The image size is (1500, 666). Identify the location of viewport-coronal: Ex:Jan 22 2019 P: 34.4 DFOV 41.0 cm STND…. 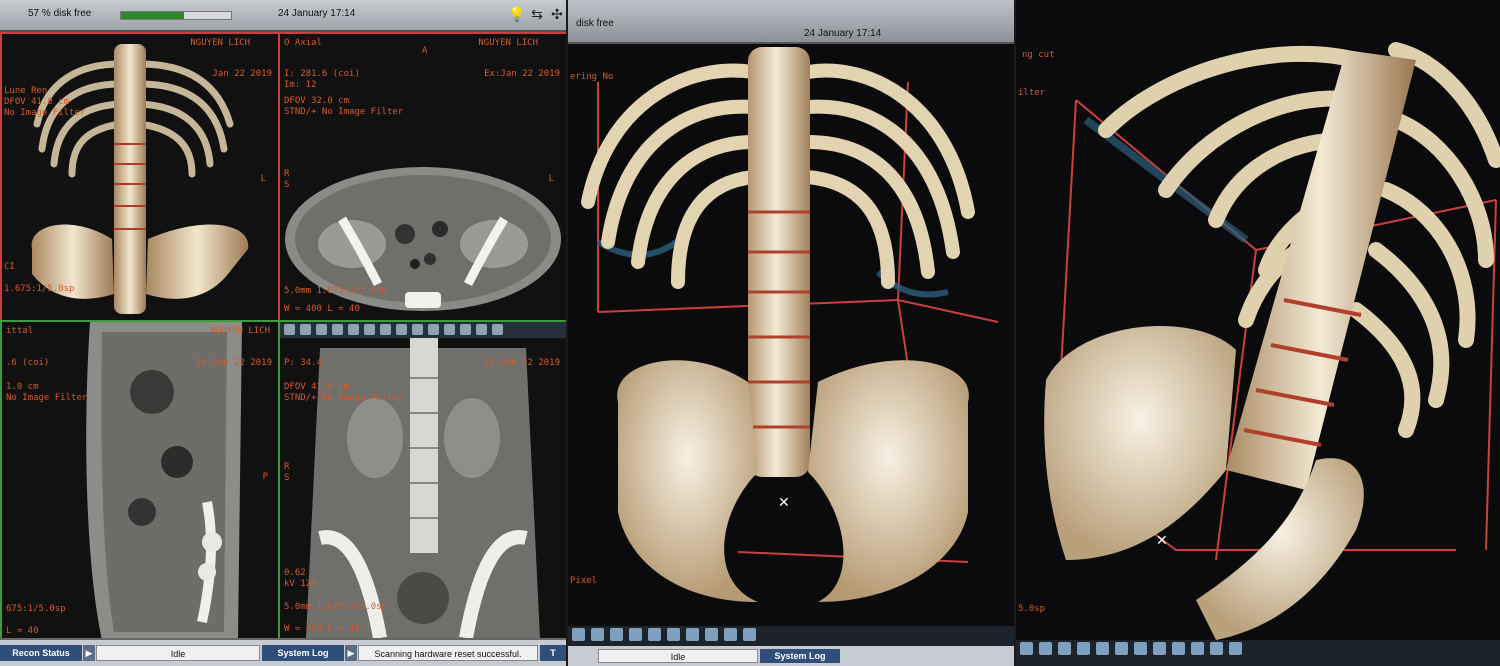
(422, 481).